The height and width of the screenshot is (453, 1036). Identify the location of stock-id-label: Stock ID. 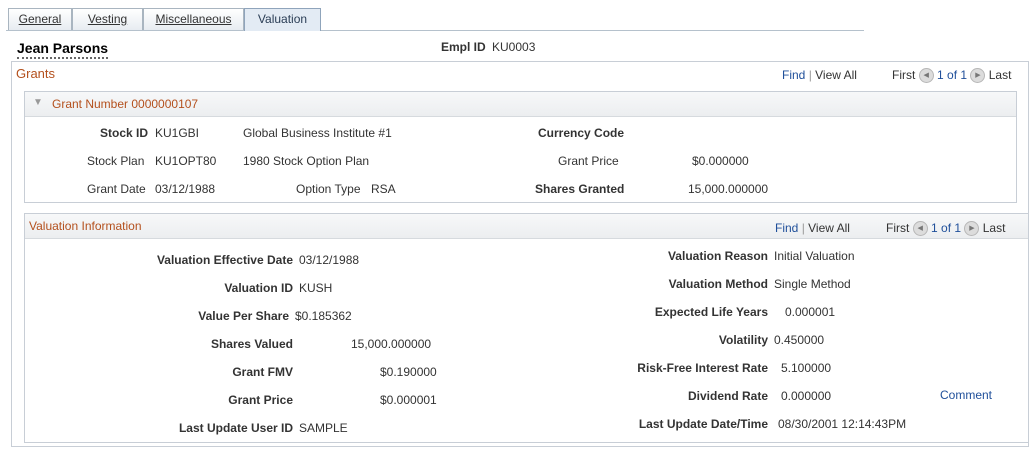
(124, 133).